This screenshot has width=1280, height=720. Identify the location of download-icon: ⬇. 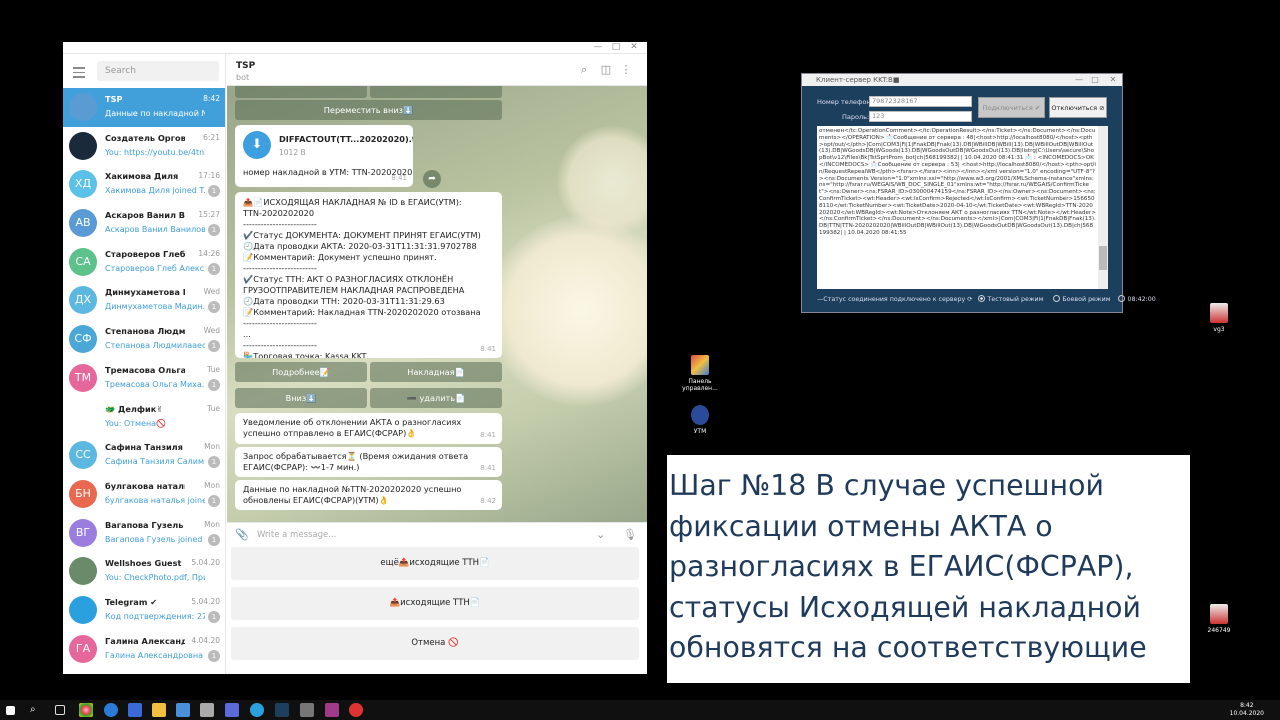
(257, 145).